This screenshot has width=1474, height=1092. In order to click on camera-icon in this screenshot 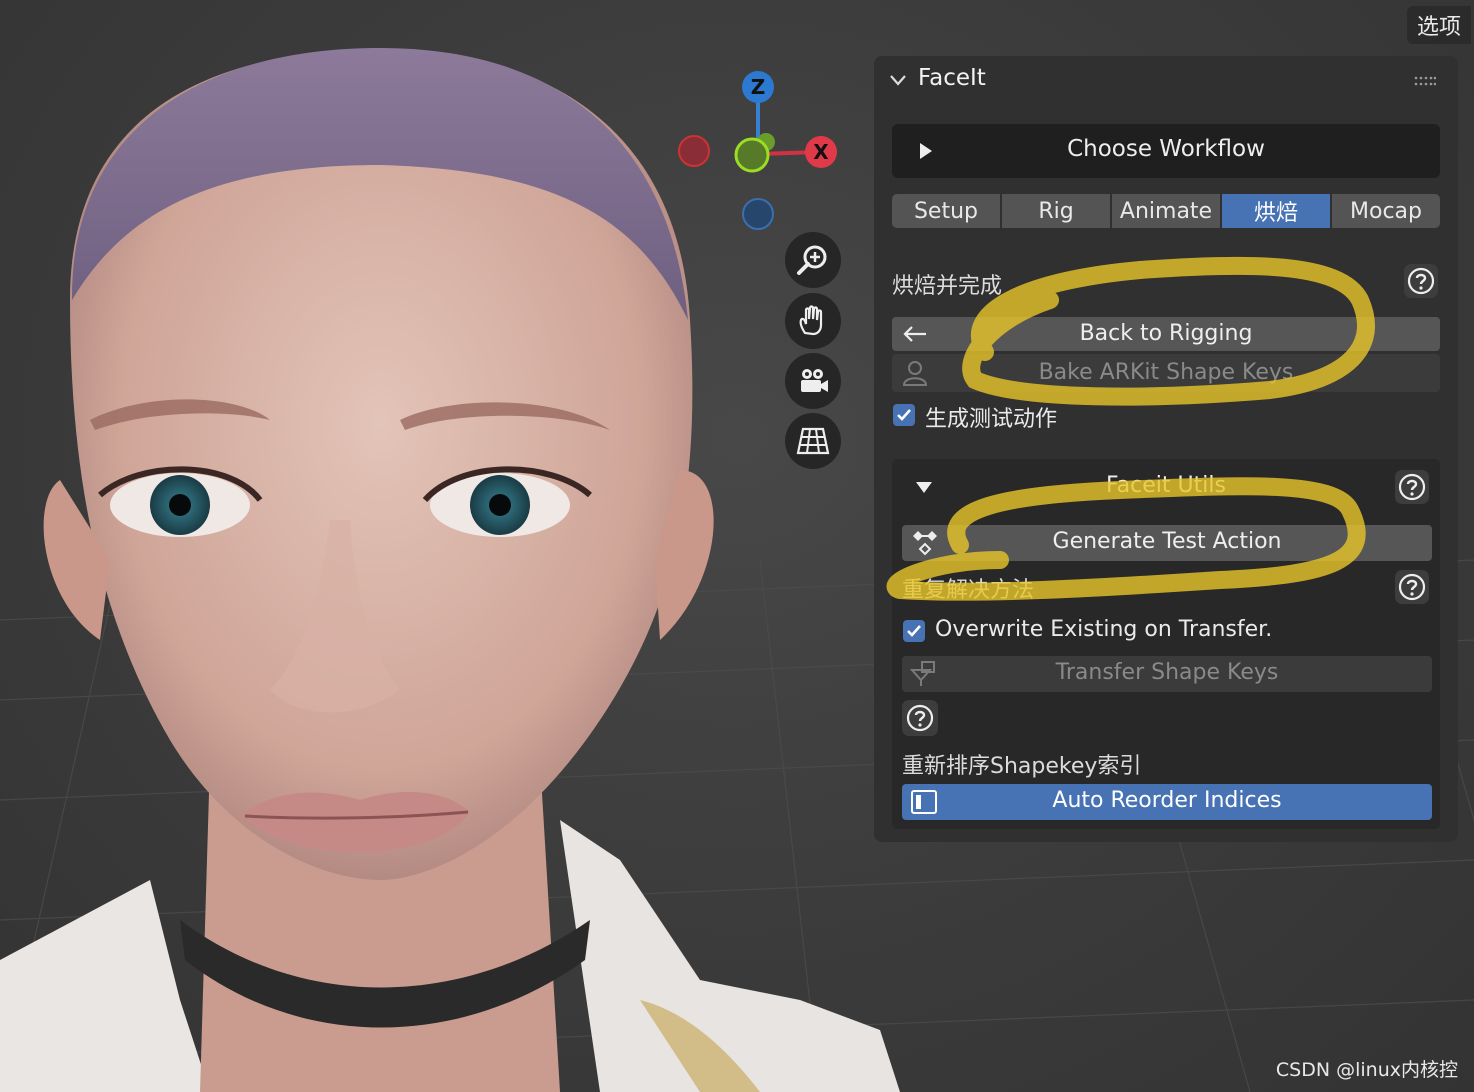, I will do `click(814, 380)`.